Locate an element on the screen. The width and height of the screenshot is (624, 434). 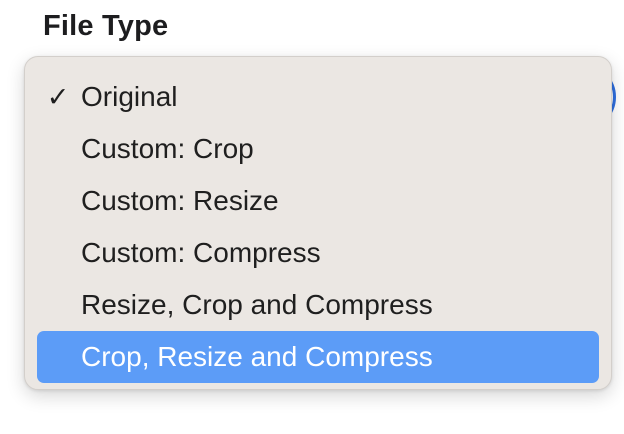
menu-item-label: Resize, Crop and Compress is located at coordinates (257, 304).